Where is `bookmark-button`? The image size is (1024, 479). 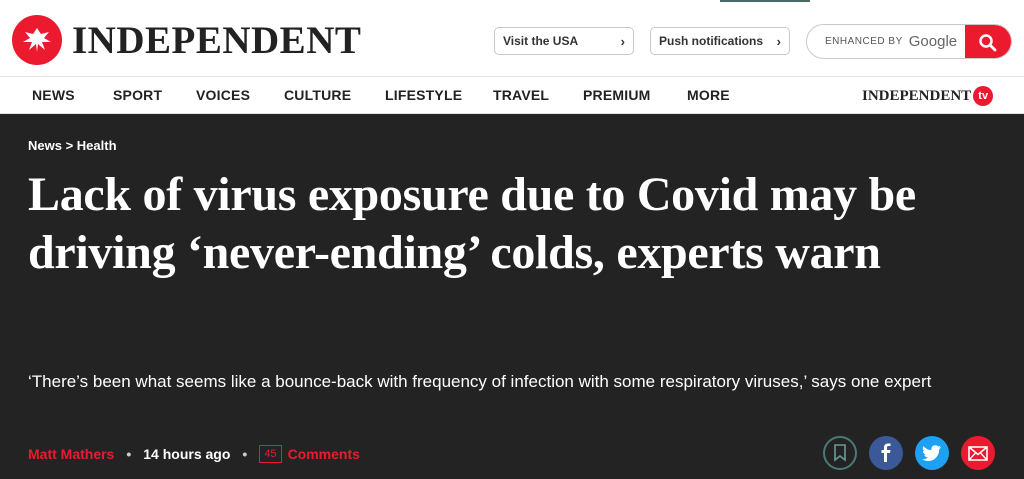
bookmark-button is located at coordinates (840, 453).